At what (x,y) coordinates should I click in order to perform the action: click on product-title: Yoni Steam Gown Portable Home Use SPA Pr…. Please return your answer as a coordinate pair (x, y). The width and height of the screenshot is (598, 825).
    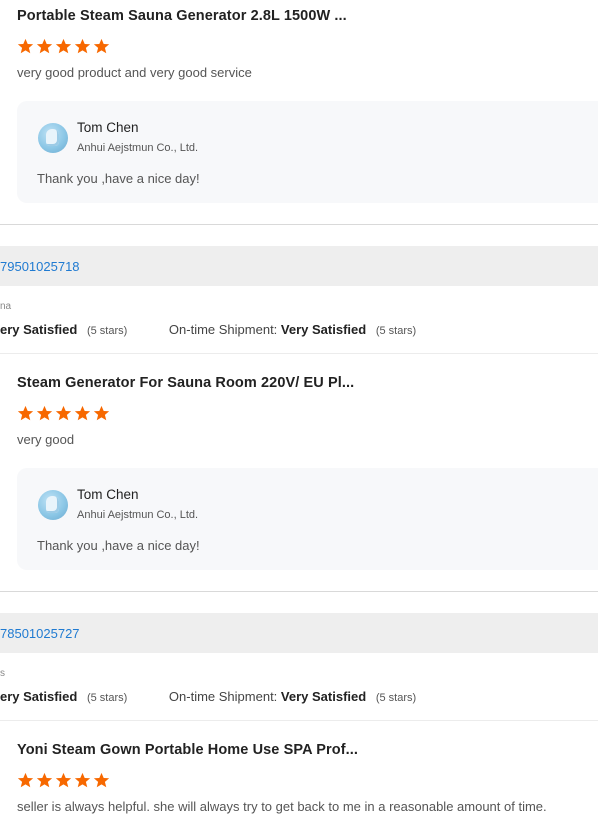
    Looking at the image, I should click on (187, 750).